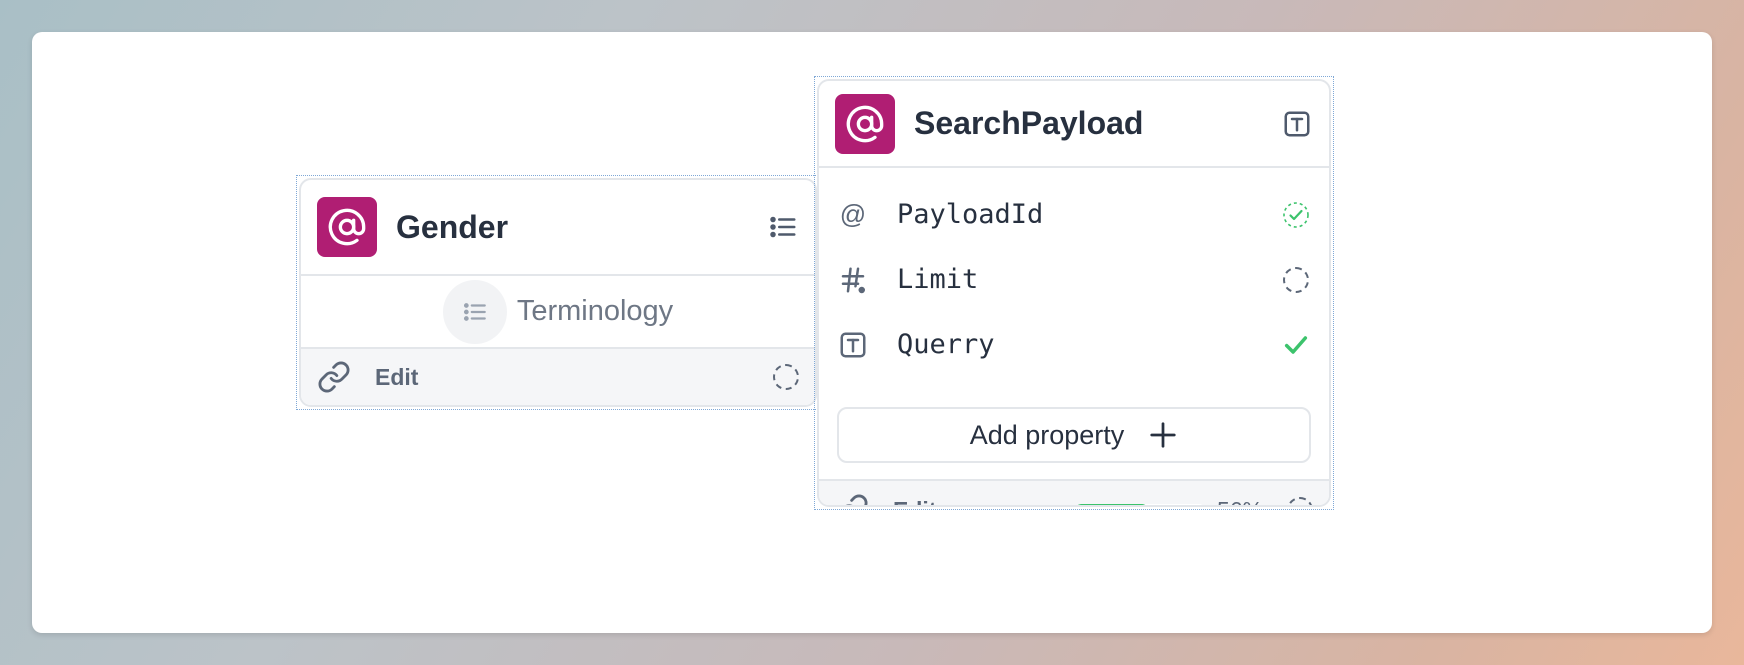 This screenshot has height=665, width=1744. I want to click on add-property-label: Add property, so click(1047, 434).